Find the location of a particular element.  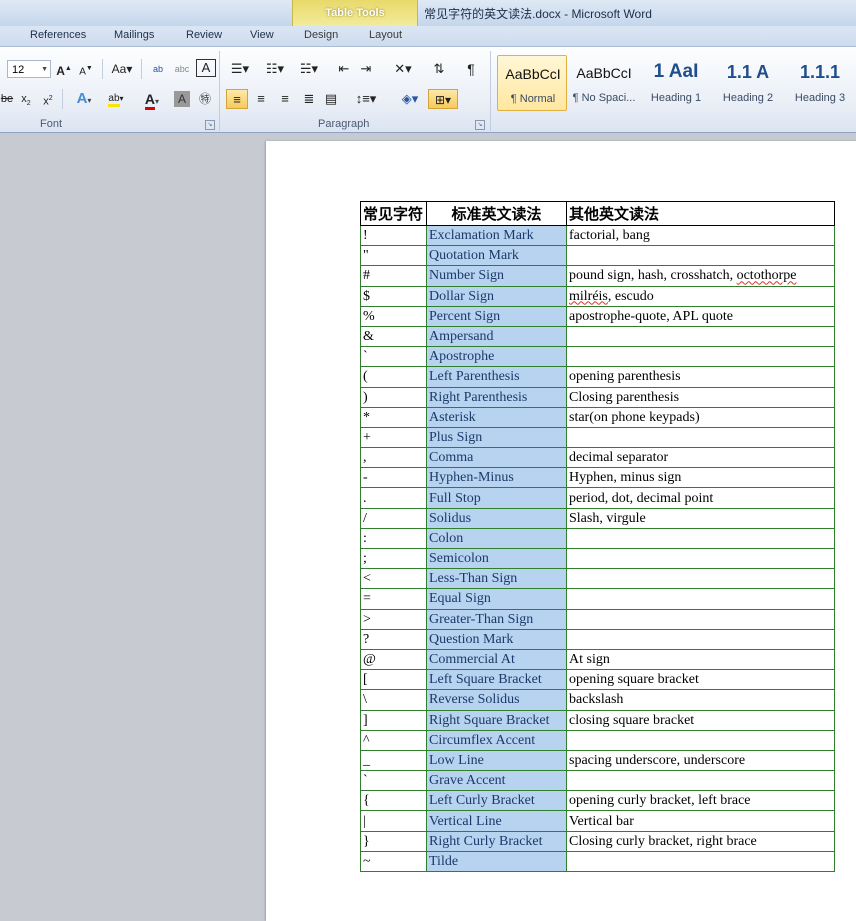

clear-formatting-icon: ab is located at coordinates (158, 69).